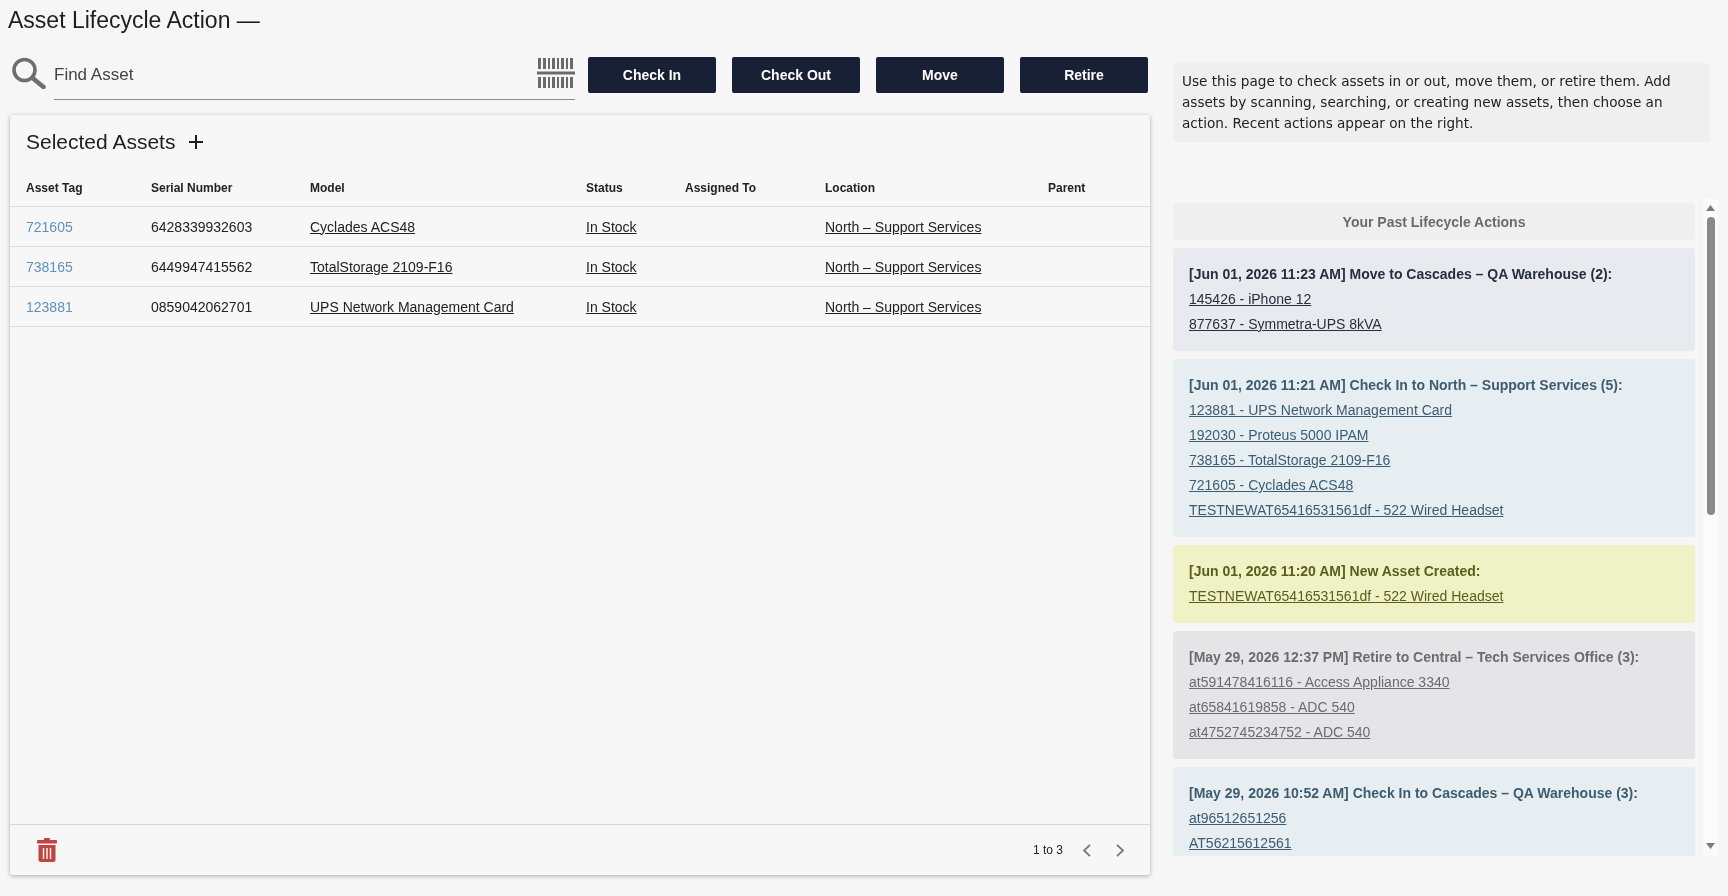  Describe the element at coordinates (202, 226) in the screenshot. I see `table-cell: 6428339932603` at that location.